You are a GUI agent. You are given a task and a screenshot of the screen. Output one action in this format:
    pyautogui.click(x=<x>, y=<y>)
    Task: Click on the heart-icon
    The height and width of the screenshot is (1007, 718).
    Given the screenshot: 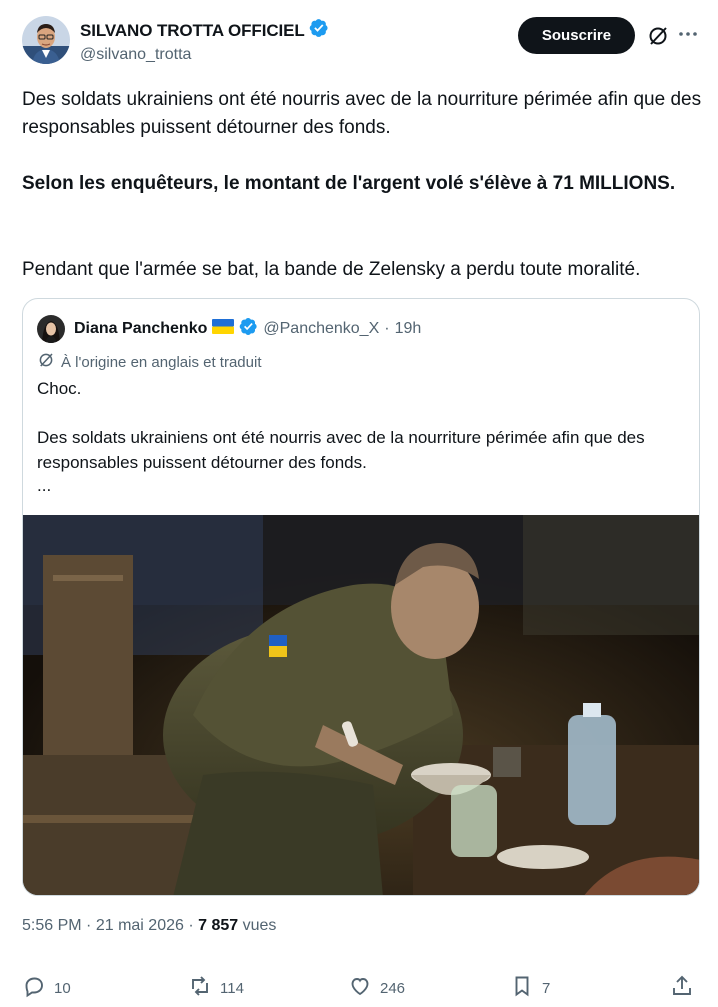 What is the action you would take?
    pyautogui.click(x=360, y=988)
    